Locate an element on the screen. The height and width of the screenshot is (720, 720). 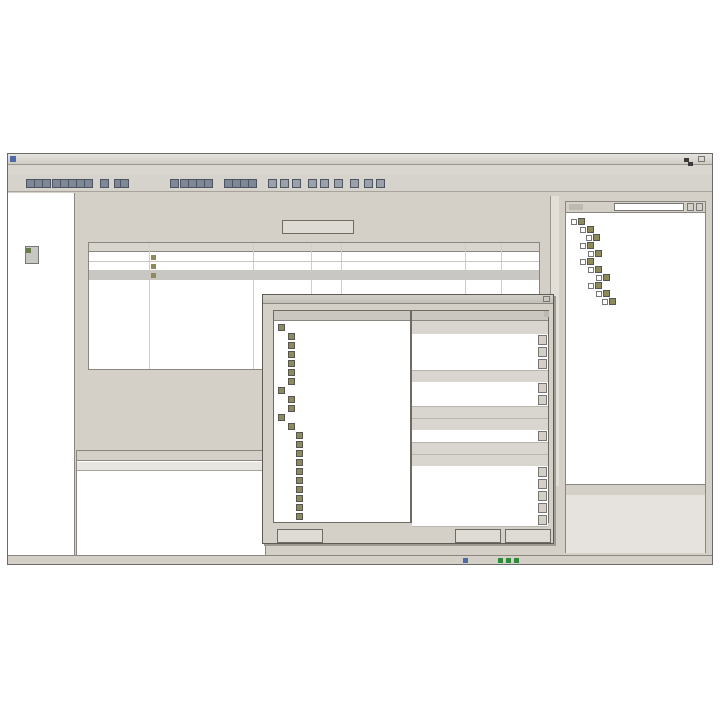
property-value-field is located at coordinates (480, 520).